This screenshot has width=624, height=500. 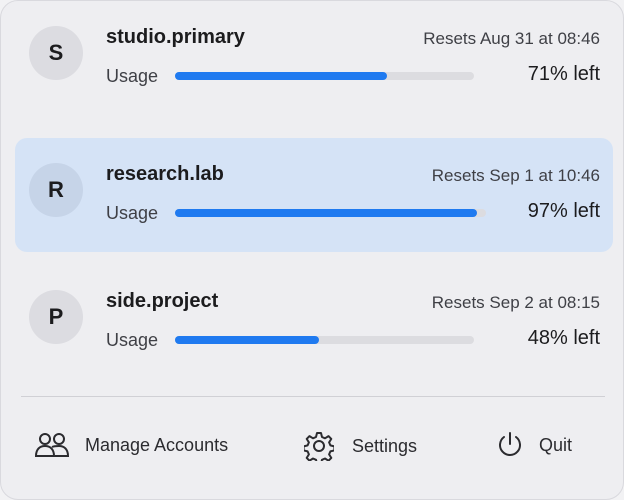 I want to click on account-name: studio.primary, so click(x=175, y=37).